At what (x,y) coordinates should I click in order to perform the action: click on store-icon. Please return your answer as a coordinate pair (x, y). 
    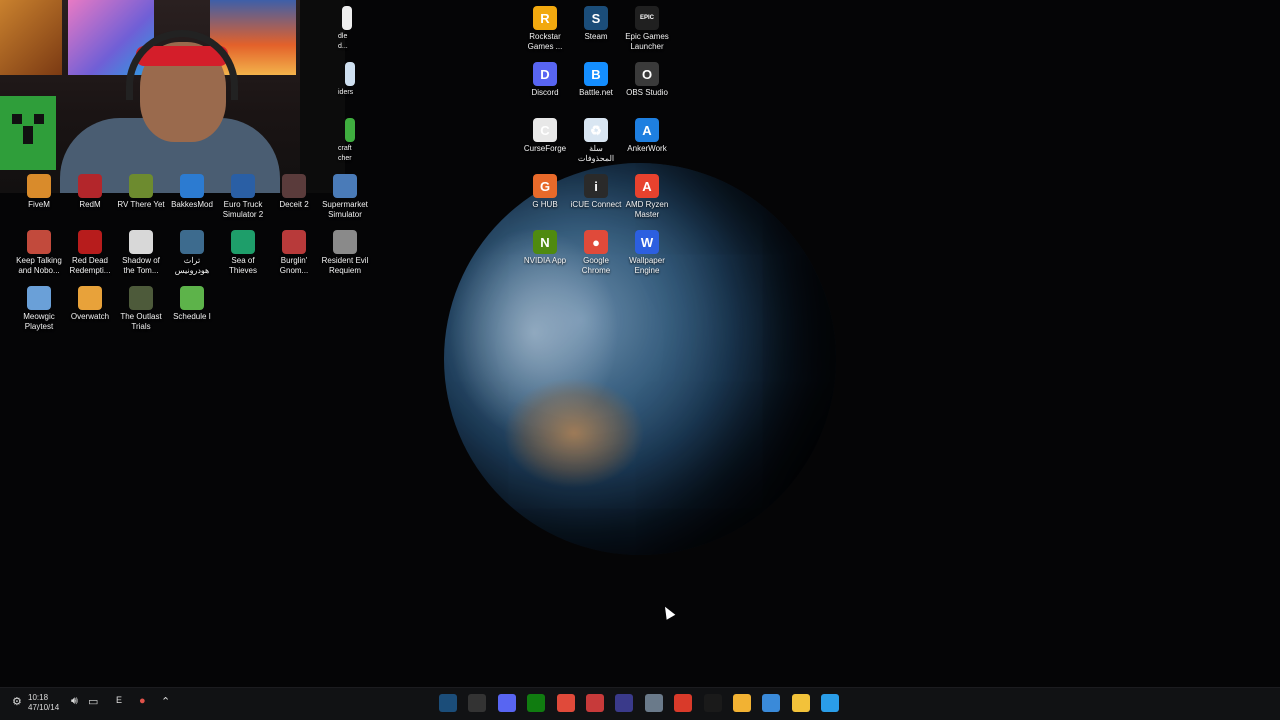
    Looking at the image, I should click on (742, 703).